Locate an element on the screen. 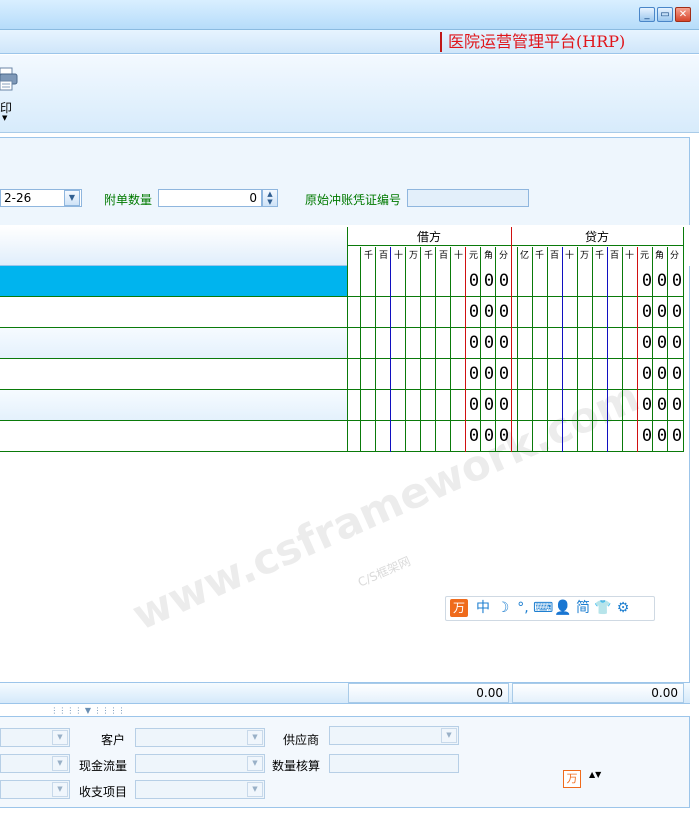 The image size is (699, 813). ime-item-icon: 中 is located at coordinates (483, 608).